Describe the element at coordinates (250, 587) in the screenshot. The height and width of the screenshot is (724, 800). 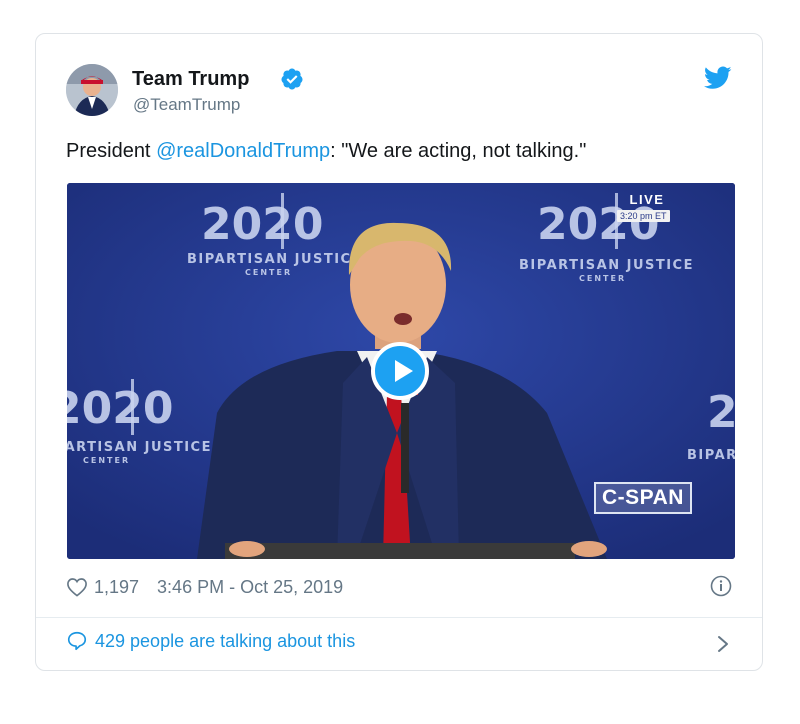
I see `tweet-timestamp: 3:46 PM - Oct 25, 2019` at that location.